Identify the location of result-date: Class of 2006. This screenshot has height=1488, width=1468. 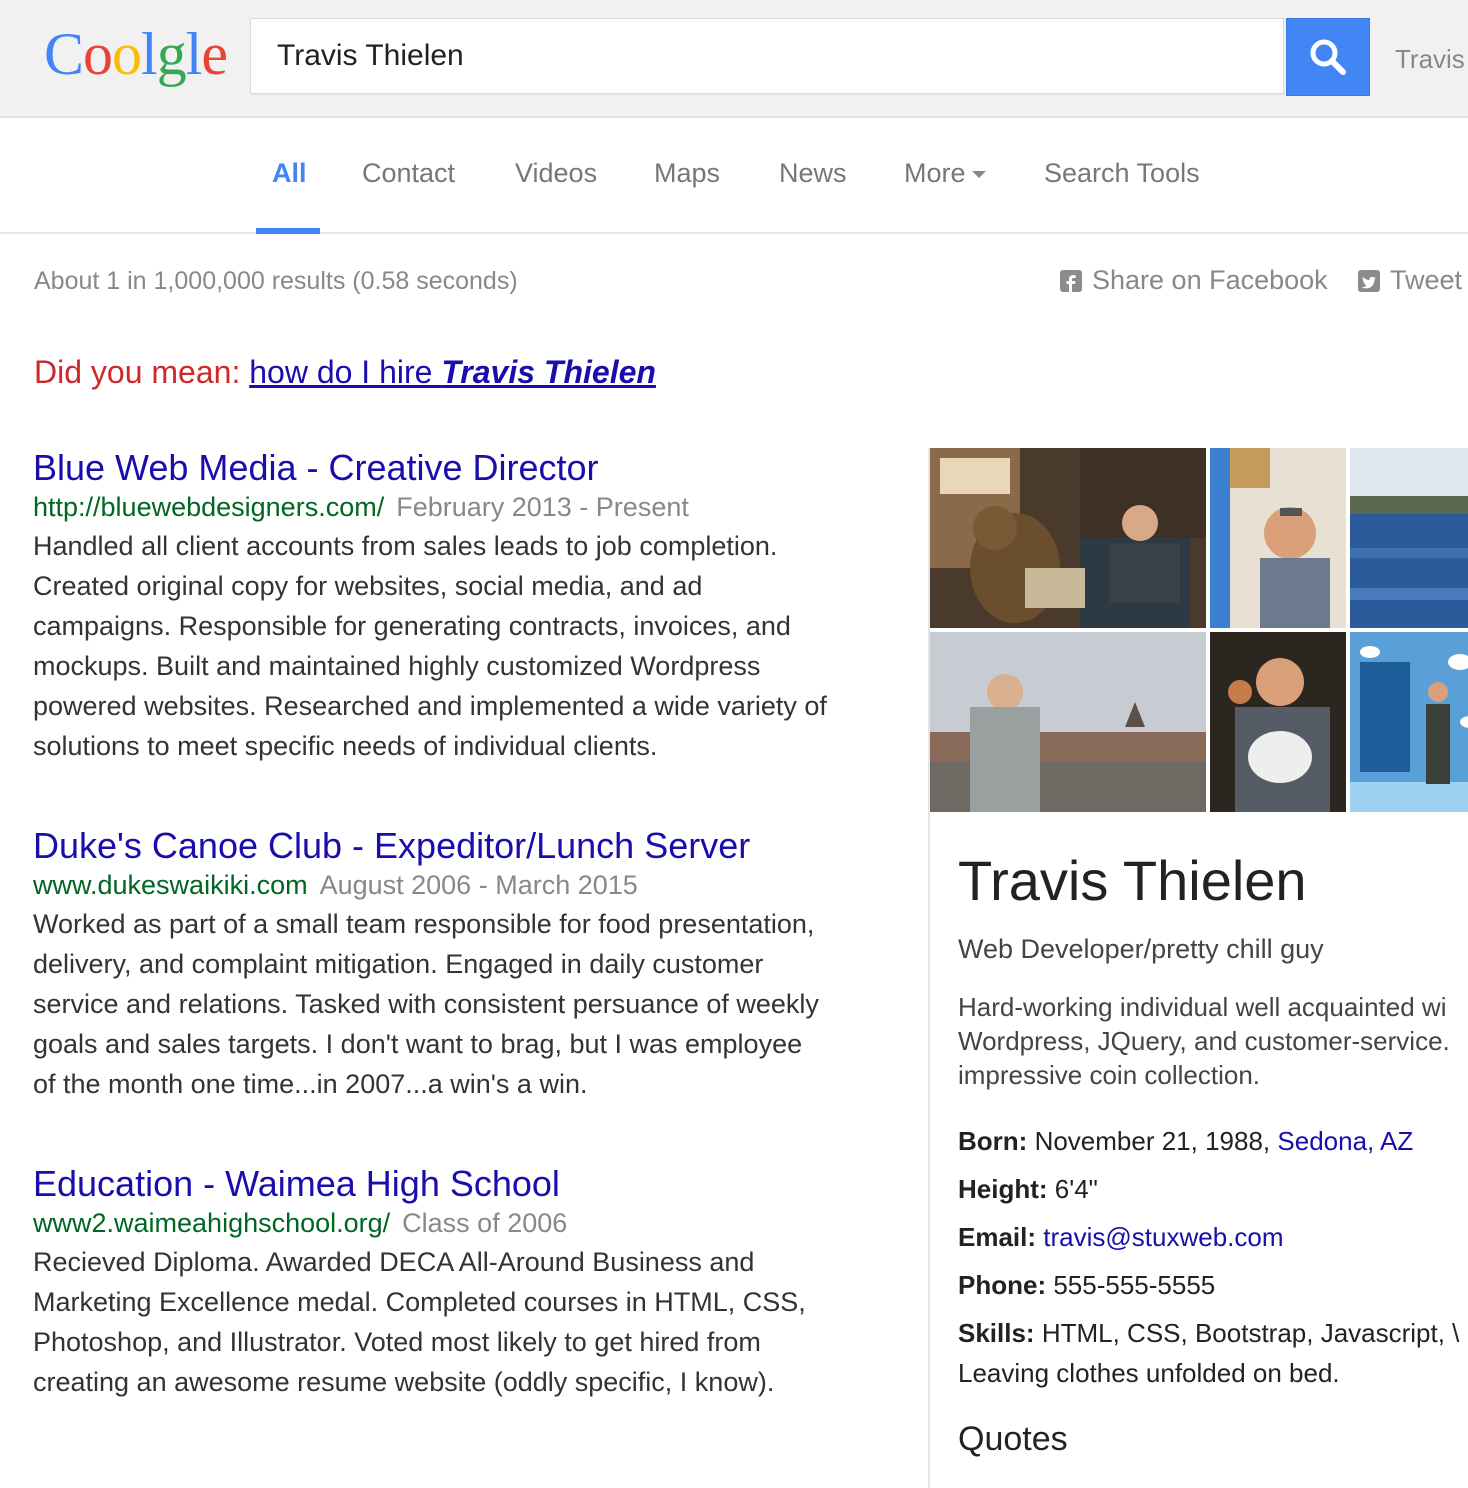
(485, 1223).